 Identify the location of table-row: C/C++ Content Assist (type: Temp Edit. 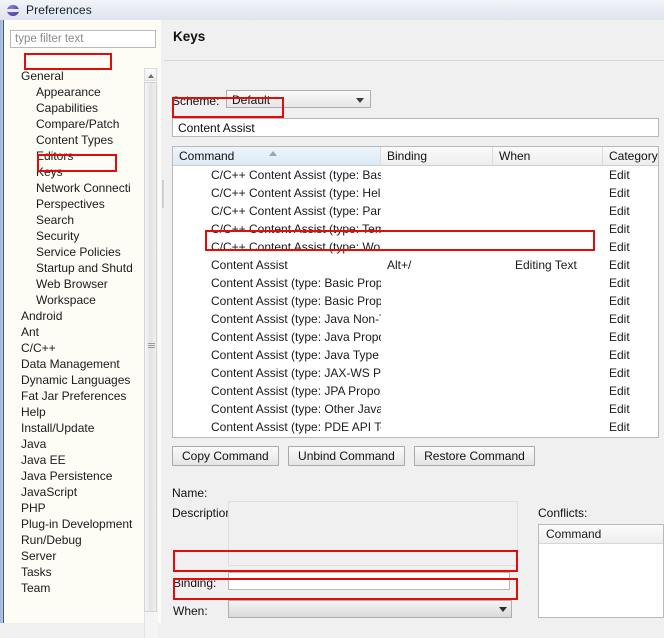
(415, 229).